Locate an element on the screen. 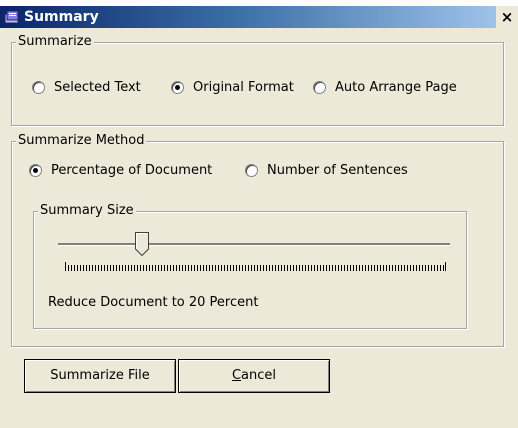 The height and width of the screenshot is (428, 518). radio-percentage-circle is located at coordinates (35, 170).